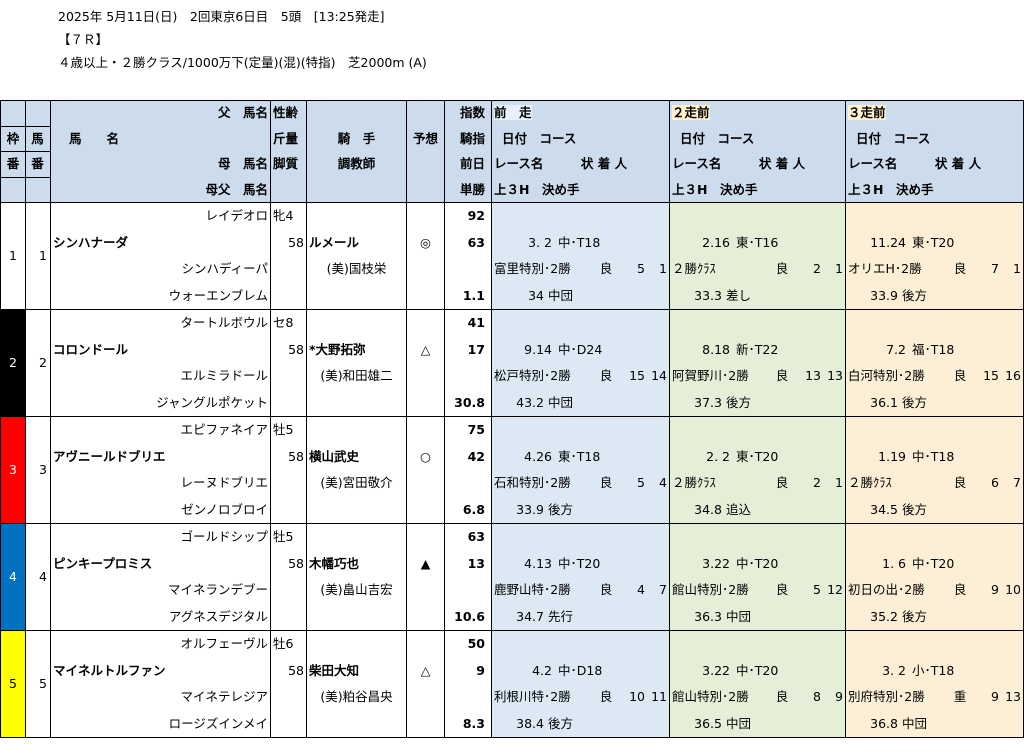 The width and height of the screenshot is (1024, 755). Describe the element at coordinates (83, 39) in the screenshot. I see `race-number: 【７Ｒ】` at that location.